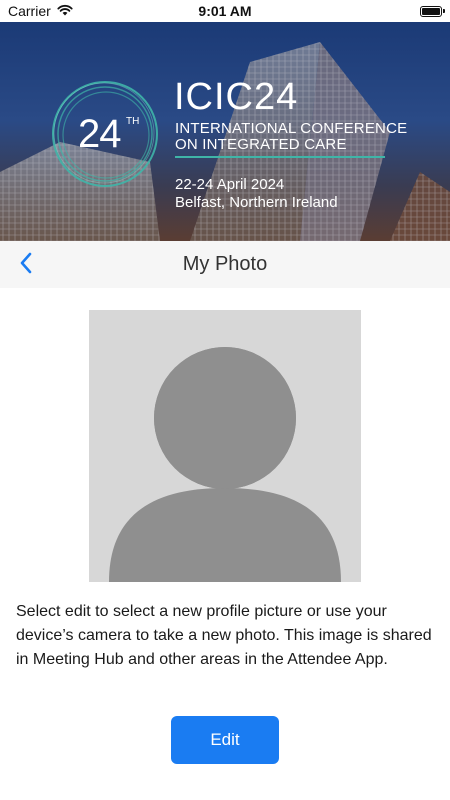 This screenshot has height=800, width=450. What do you see at coordinates (29, 11) in the screenshot?
I see `carrier-label: Carrier` at bounding box center [29, 11].